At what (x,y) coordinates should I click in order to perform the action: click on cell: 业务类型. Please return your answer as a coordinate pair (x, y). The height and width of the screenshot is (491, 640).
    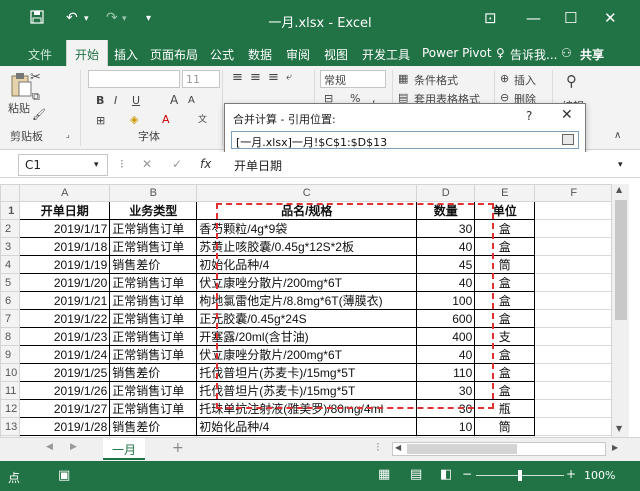
    Looking at the image, I should click on (153, 210).